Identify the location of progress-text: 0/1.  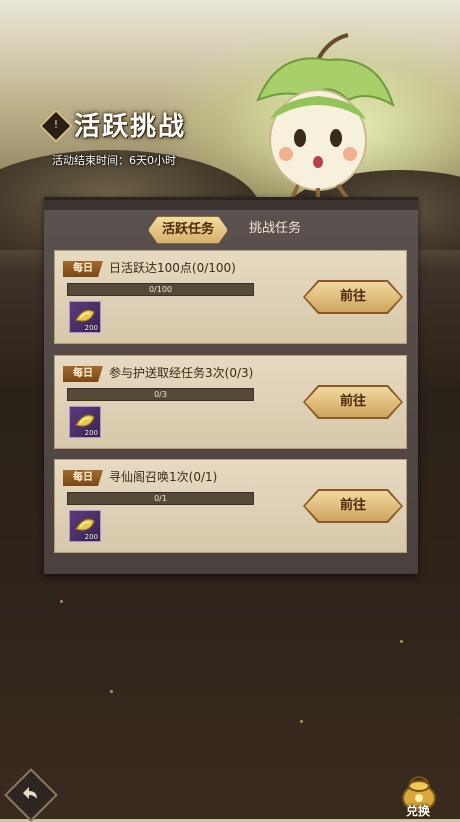
(160, 498).